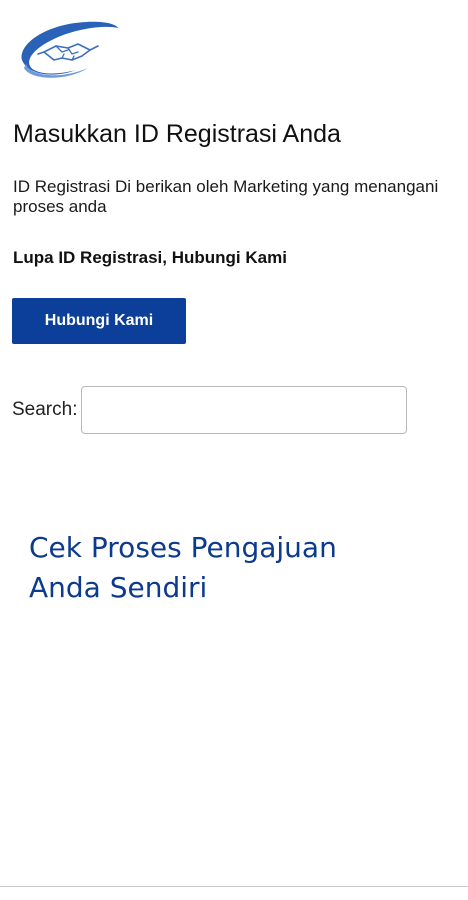 The image size is (468, 900). I want to click on search-input, so click(244, 410).